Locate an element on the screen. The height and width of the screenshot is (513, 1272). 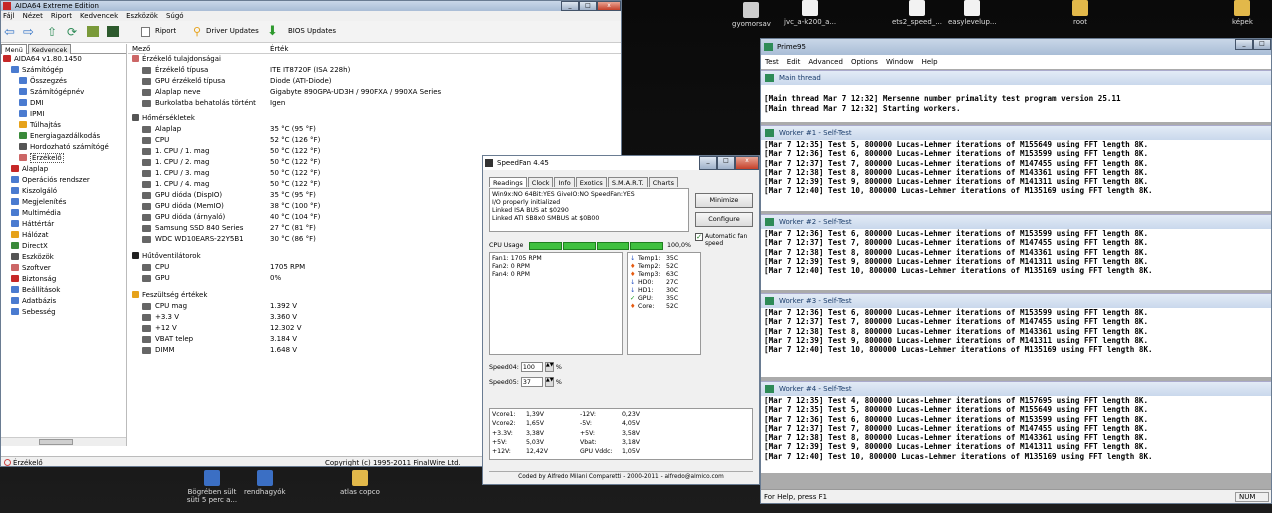
maximize-button: □ is located at coordinates (588, 6).